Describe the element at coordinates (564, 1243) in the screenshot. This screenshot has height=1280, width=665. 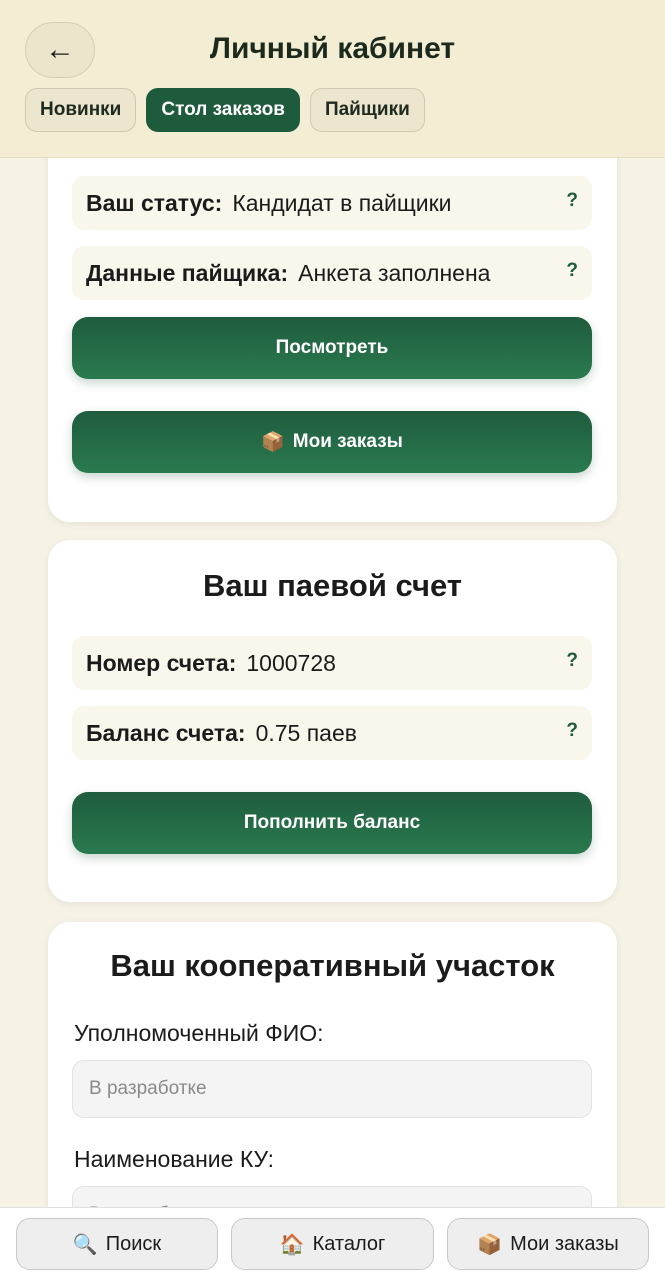
I see `nav-my-orders-label: Мои заказы` at that location.